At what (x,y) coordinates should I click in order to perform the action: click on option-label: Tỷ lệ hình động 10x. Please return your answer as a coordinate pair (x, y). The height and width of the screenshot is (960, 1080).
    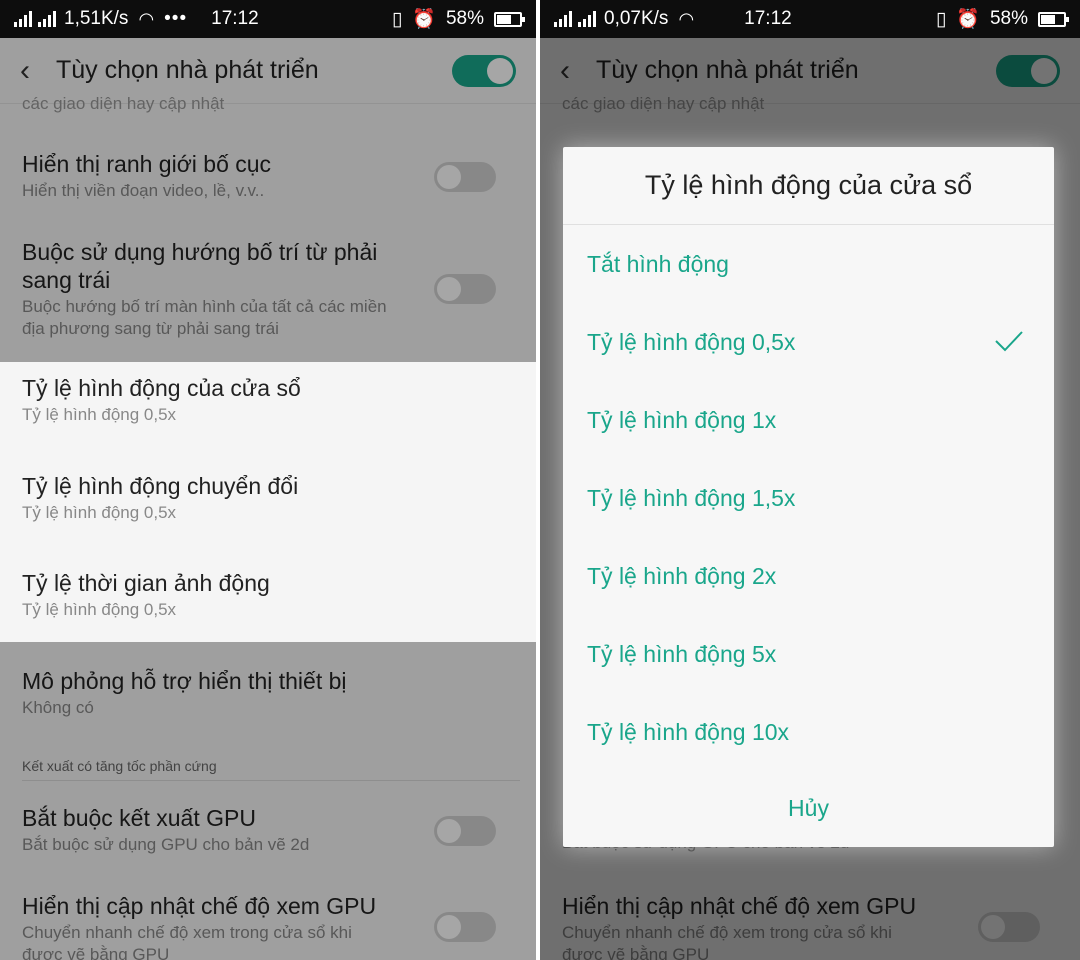
    Looking at the image, I should click on (688, 731).